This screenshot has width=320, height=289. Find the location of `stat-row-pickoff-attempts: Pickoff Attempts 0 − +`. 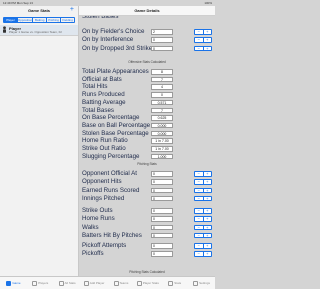

stat-row-pickoff-attempts: Pickoff Attempts 0 − + is located at coordinates (147, 246).